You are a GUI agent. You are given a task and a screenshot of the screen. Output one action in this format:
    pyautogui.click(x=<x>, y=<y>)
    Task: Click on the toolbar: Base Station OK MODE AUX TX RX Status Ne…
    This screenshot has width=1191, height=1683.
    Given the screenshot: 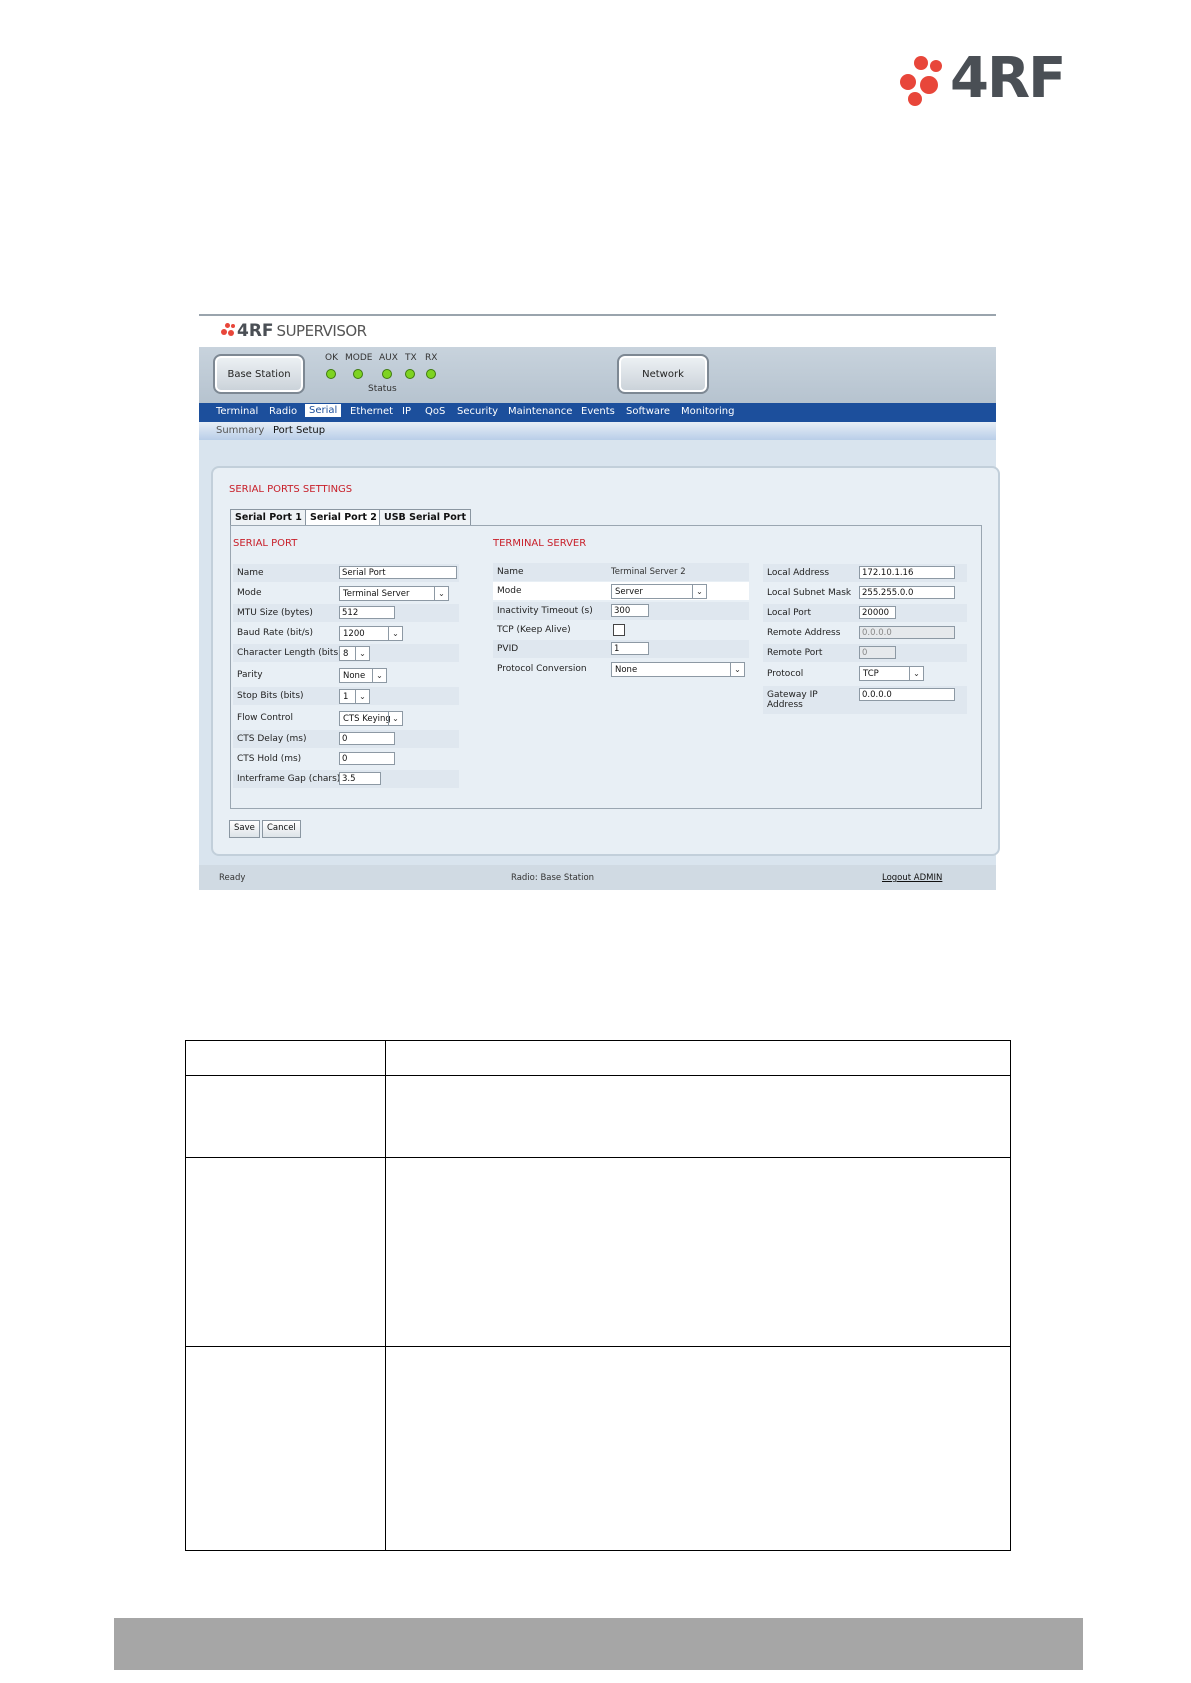 What is the action you would take?
    pyautogui.click(x=597, y=375)
    